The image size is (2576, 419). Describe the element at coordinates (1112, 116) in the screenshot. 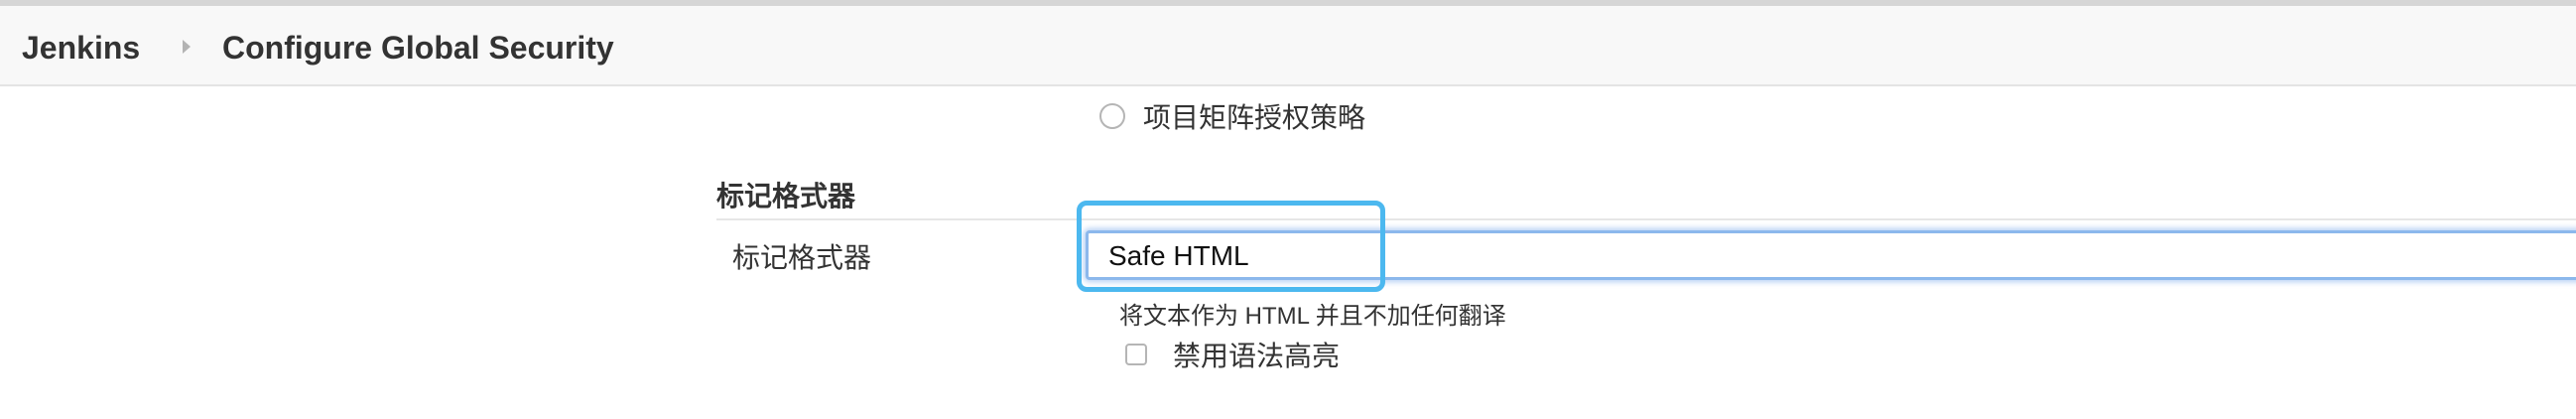

I see `radio-button` at that location.